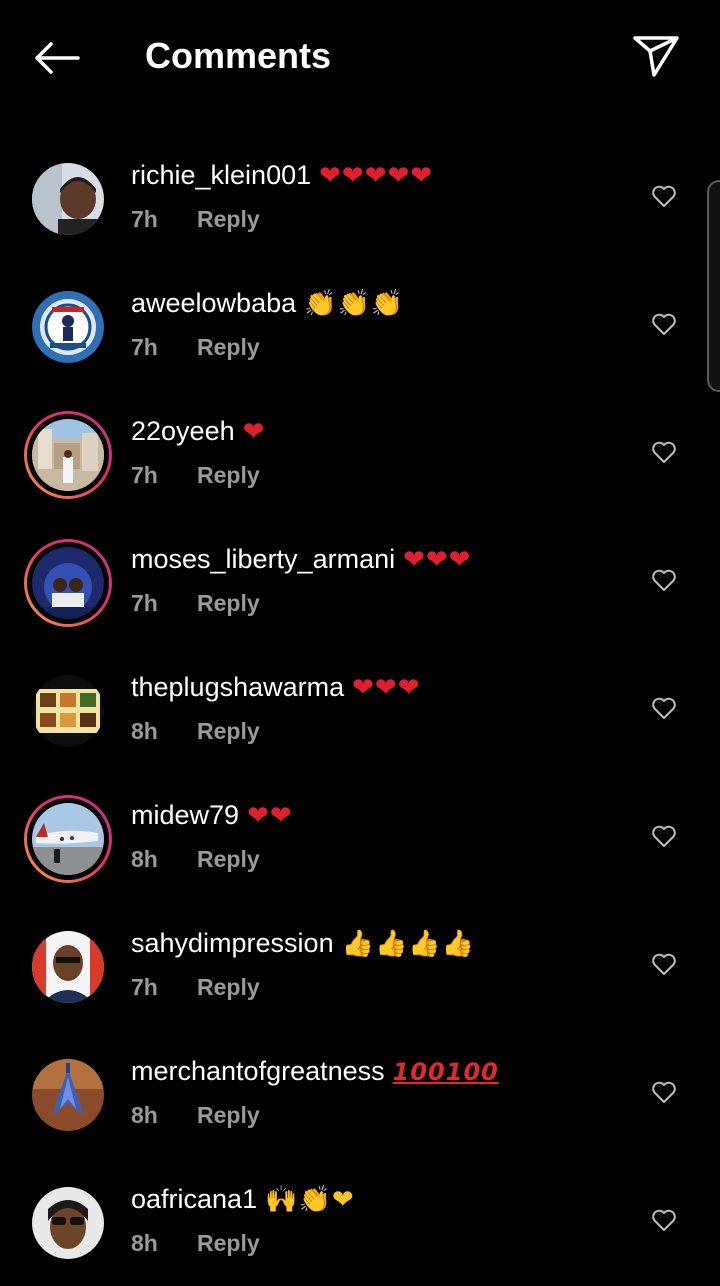 This screenshot has width=720, height=1286. Describe the element at coordinates (221, 175) in the screenshot. I see `username: richie_klein001` at that location.